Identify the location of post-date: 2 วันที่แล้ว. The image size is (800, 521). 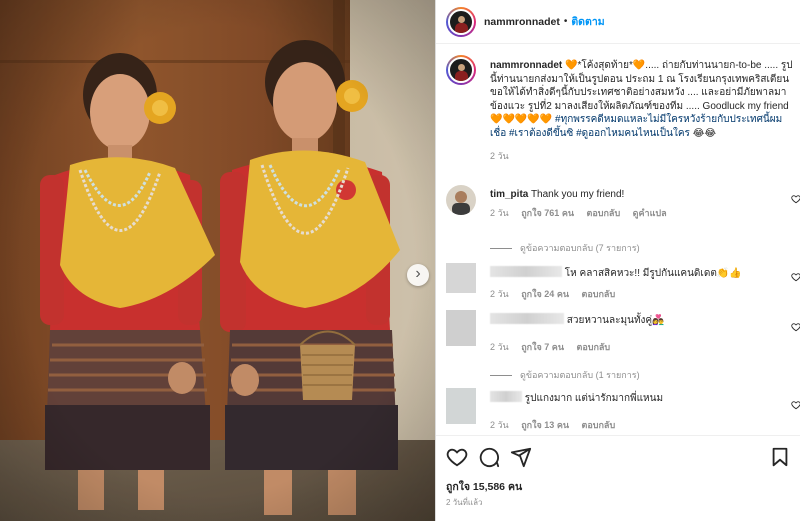
(464, 502).